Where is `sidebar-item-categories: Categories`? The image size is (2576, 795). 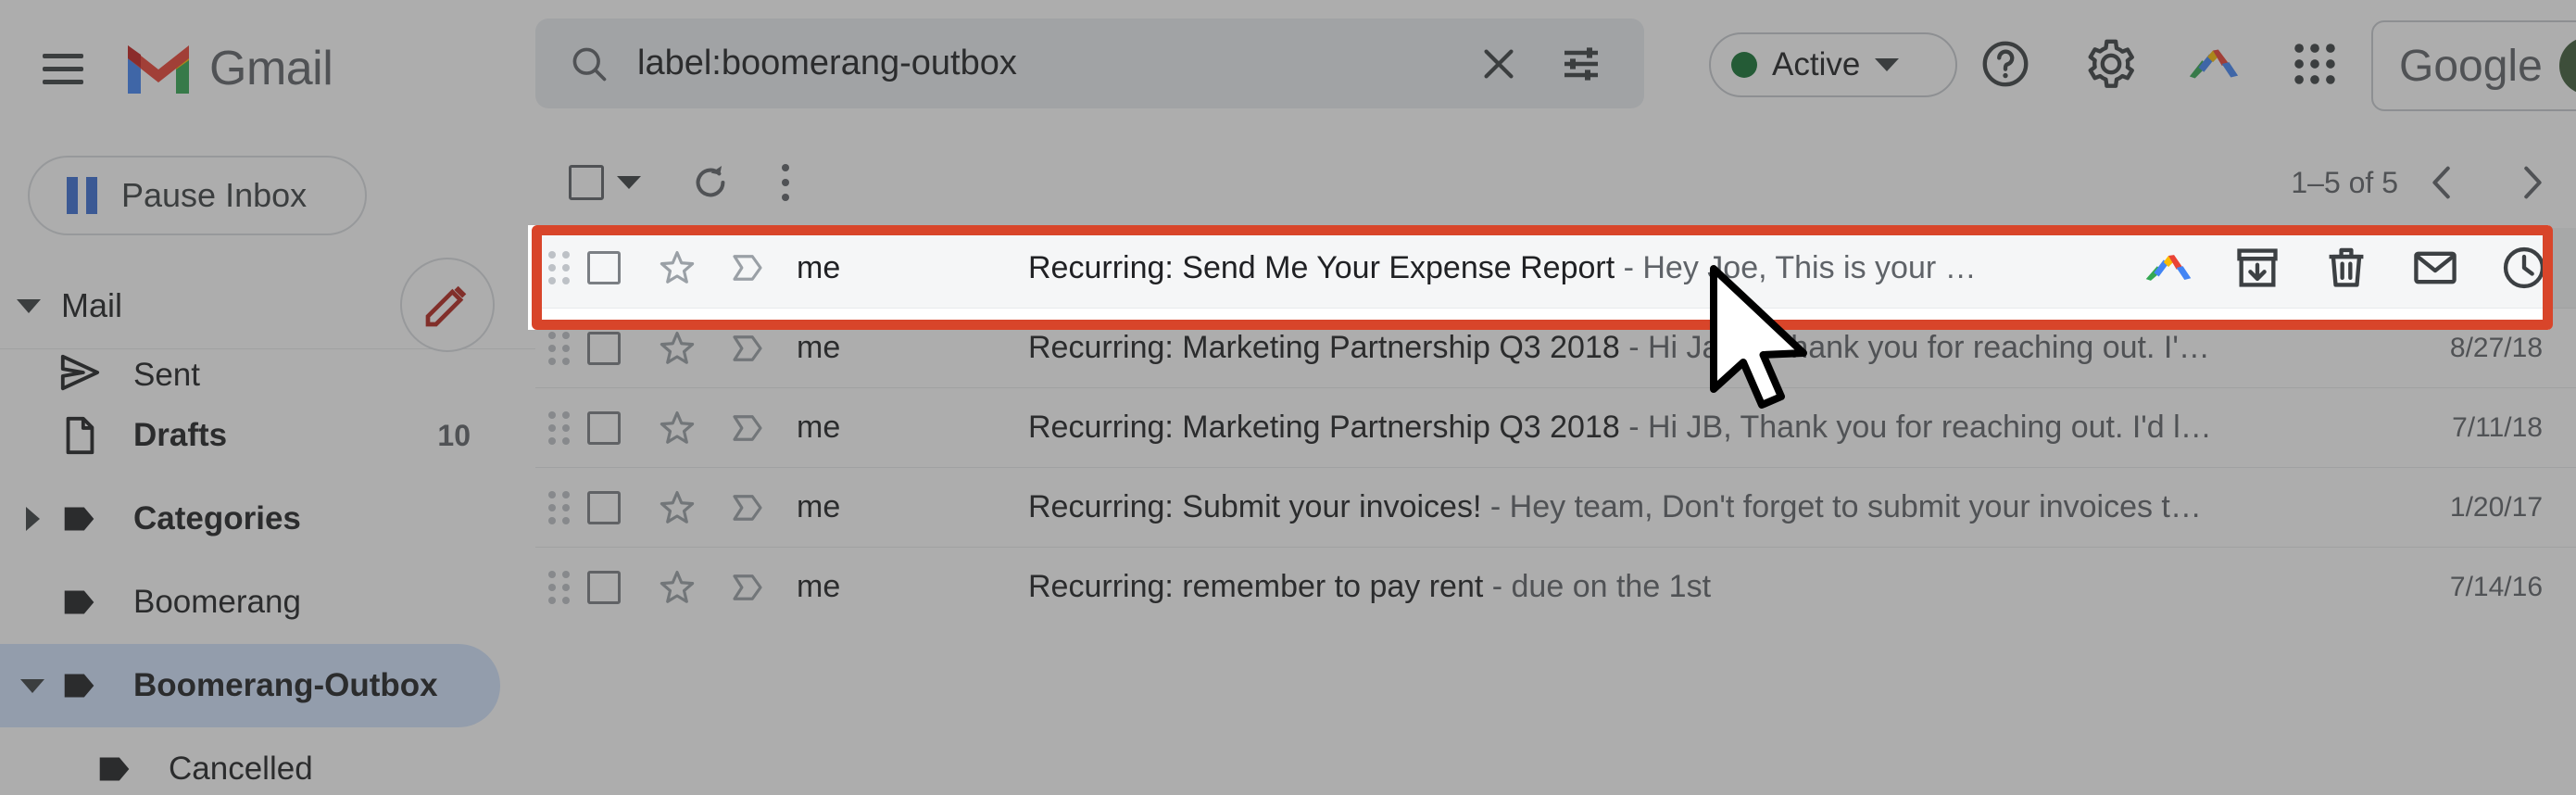
sidebar-item-categories: Categories is located at coordinates (267, 519).